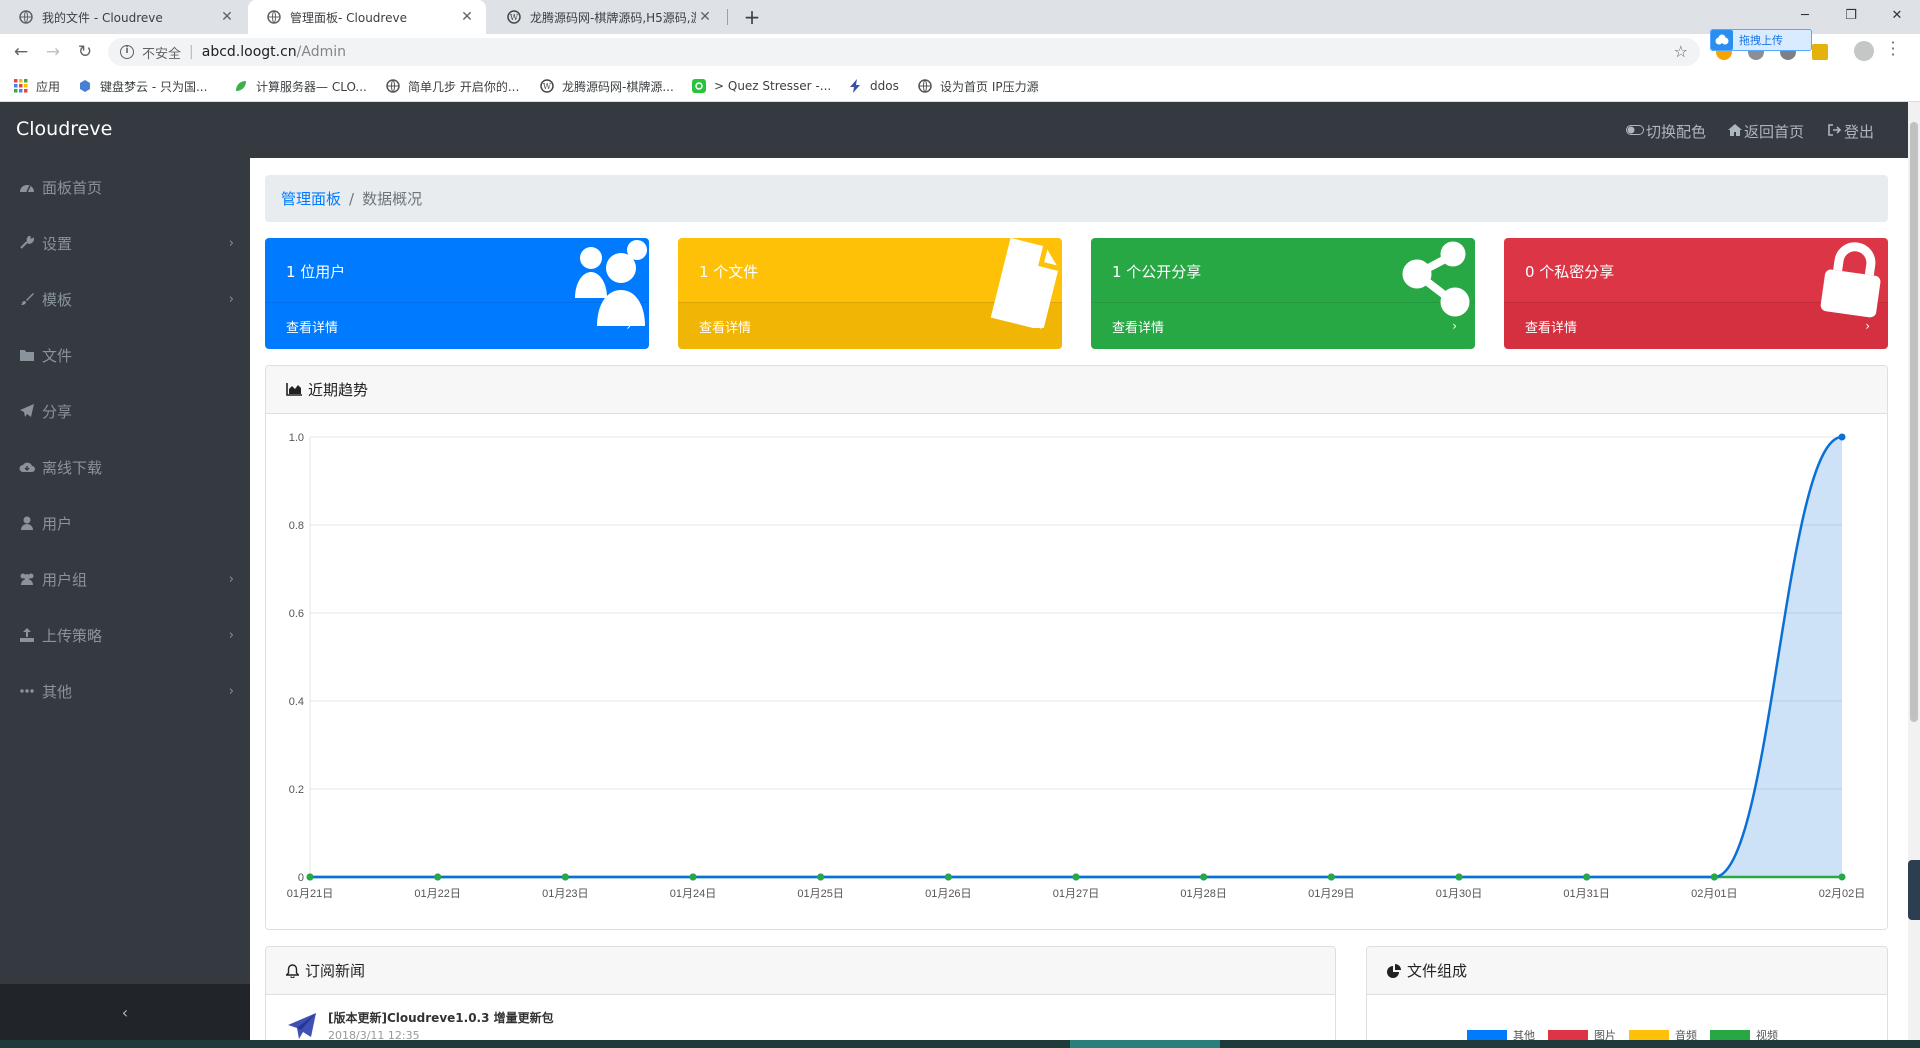  I want to click on y-tick-label: 0, so click(301, 878).